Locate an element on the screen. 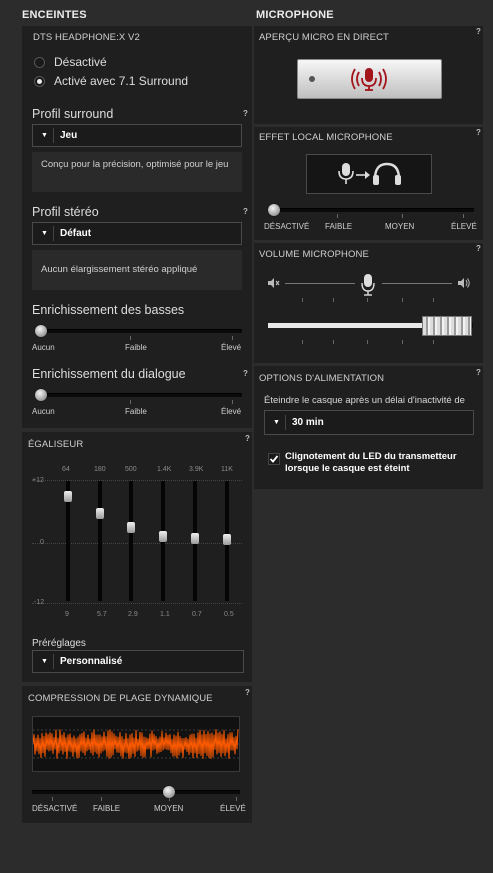 Image resolution: width=493 pixels, height=873 pixels. eq-band-value: 1.1 is located at coordinates (165, 614).